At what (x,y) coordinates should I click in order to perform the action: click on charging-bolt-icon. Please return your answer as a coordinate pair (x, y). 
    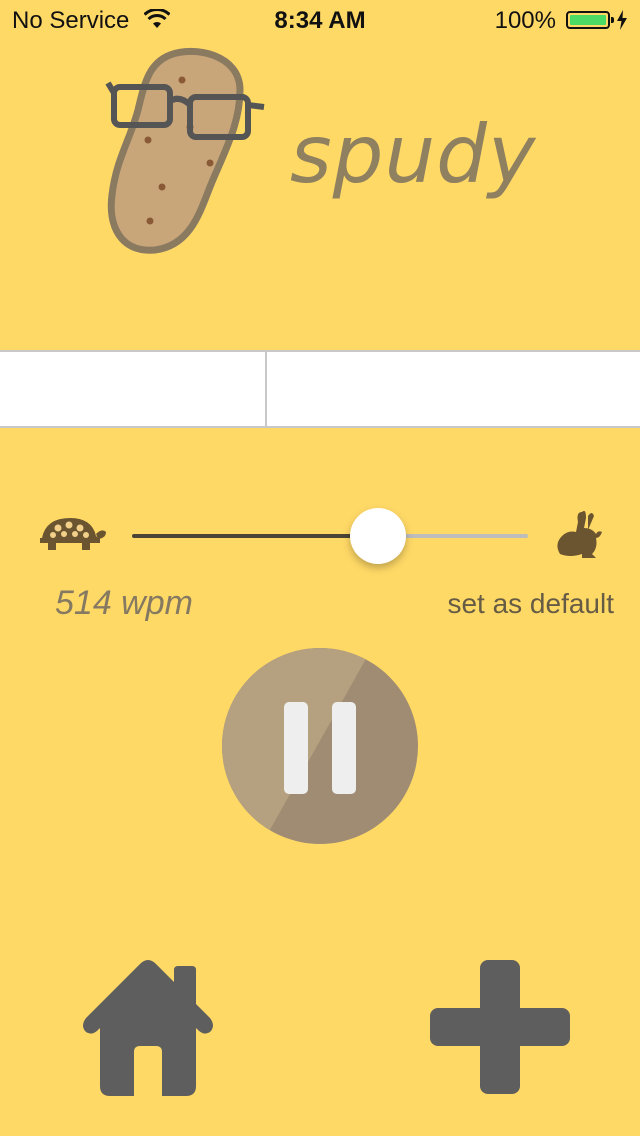
    Looking at the image, I should click on (622, 20).